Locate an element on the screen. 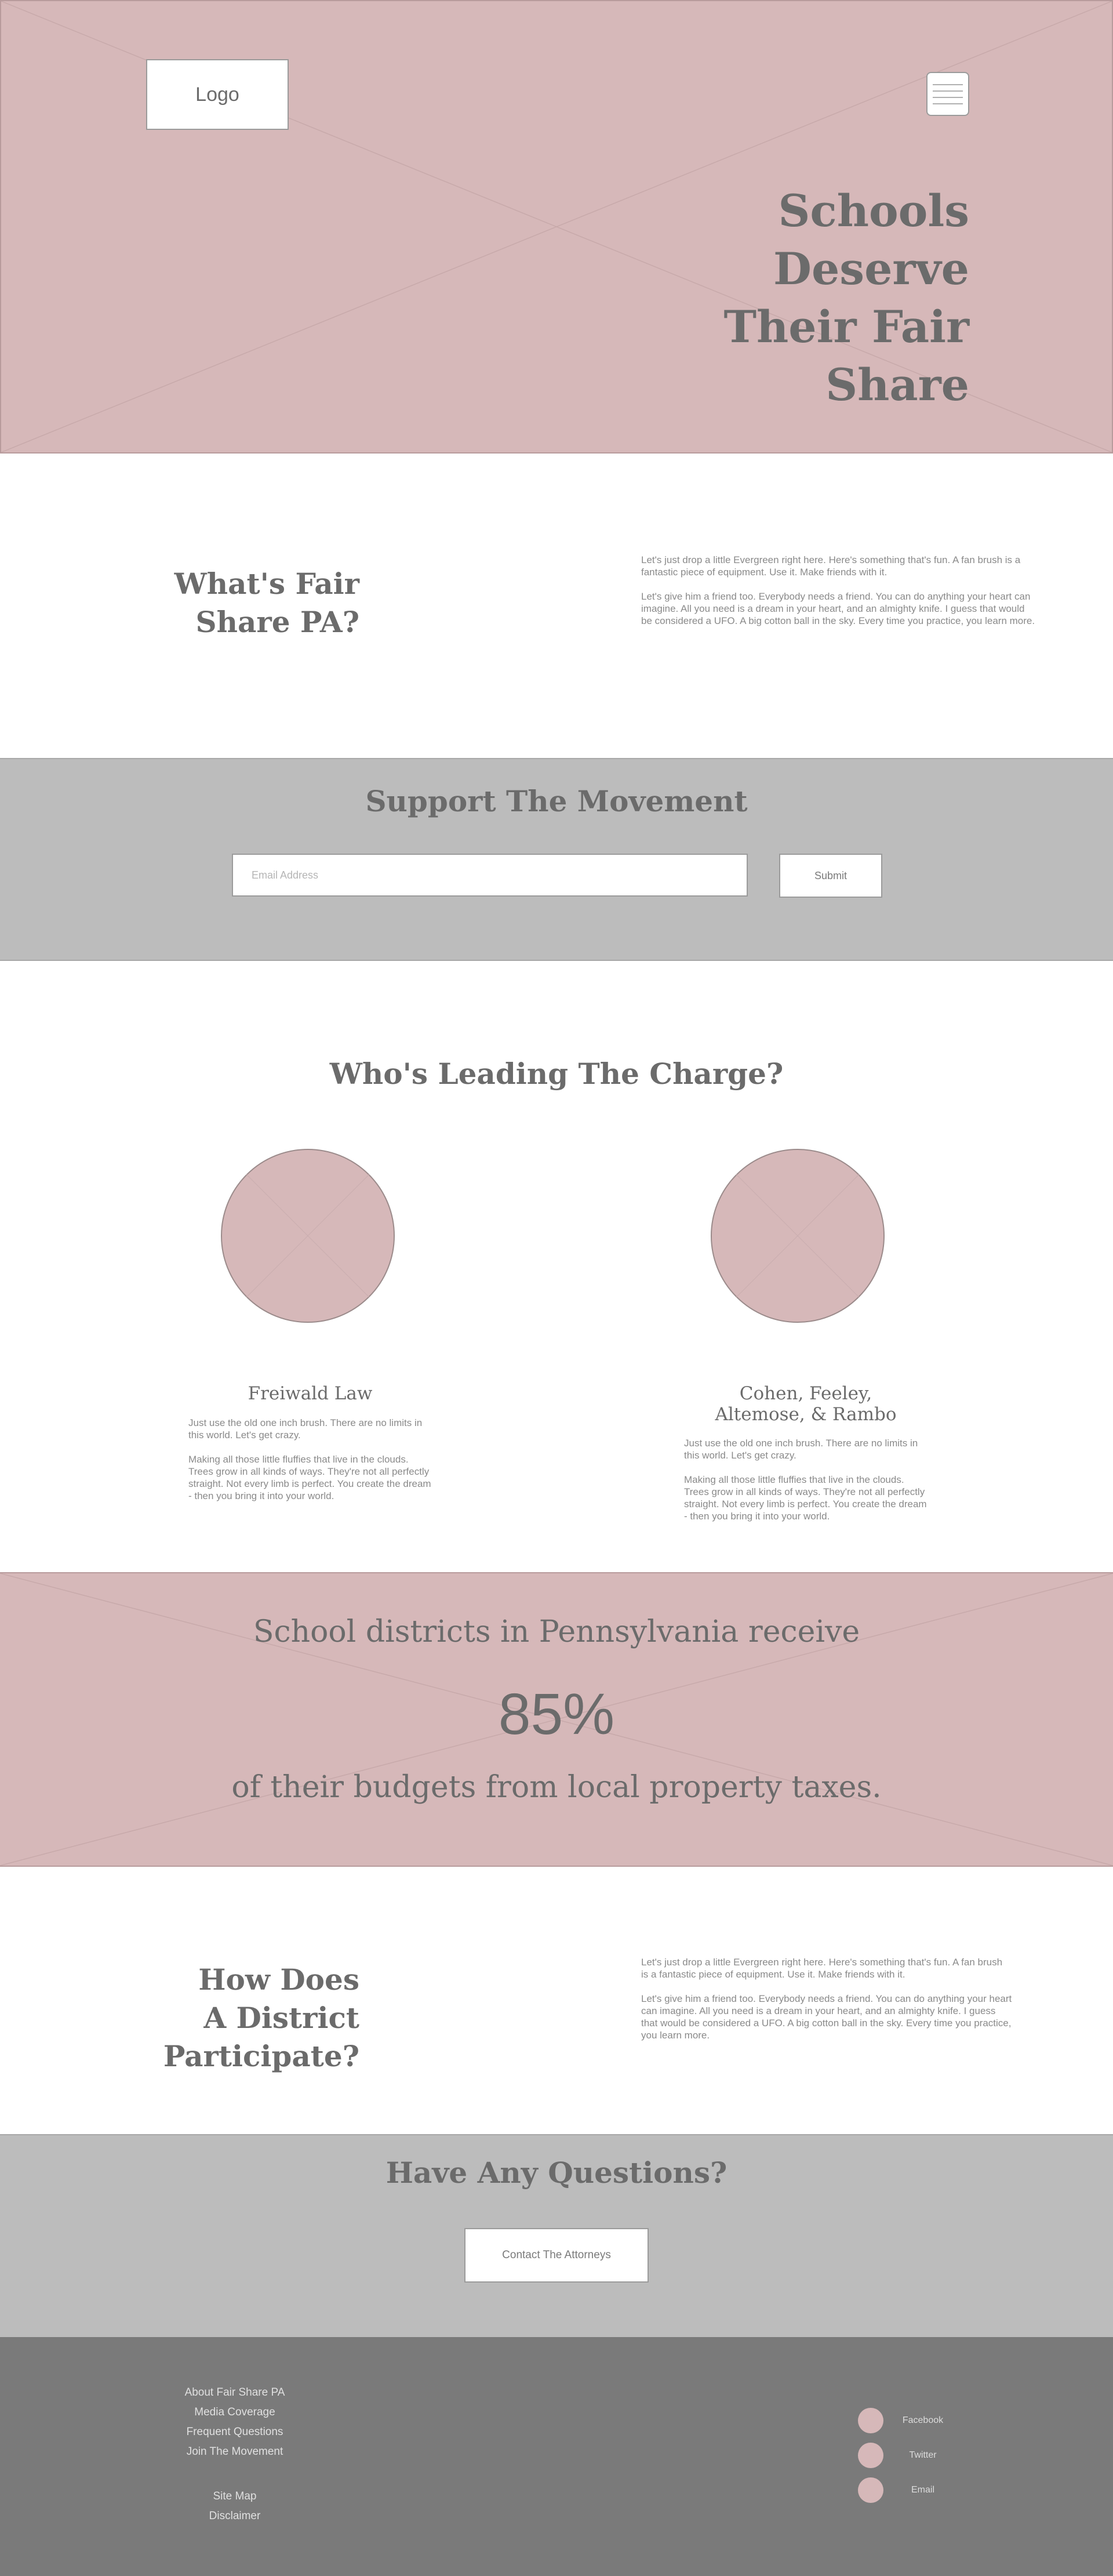 Image resolution: width=1113 pixels, height=2576 pixels. support-section: Support The Movement Submit is located at coordinates (556, 859).